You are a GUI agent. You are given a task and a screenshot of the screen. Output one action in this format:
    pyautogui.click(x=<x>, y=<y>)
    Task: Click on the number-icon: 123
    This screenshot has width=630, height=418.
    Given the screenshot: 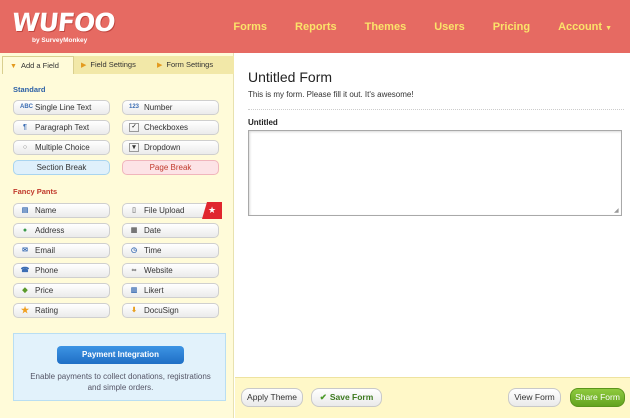 What is the action you would take?
    pyautogui.click(x=134, y=107)
    